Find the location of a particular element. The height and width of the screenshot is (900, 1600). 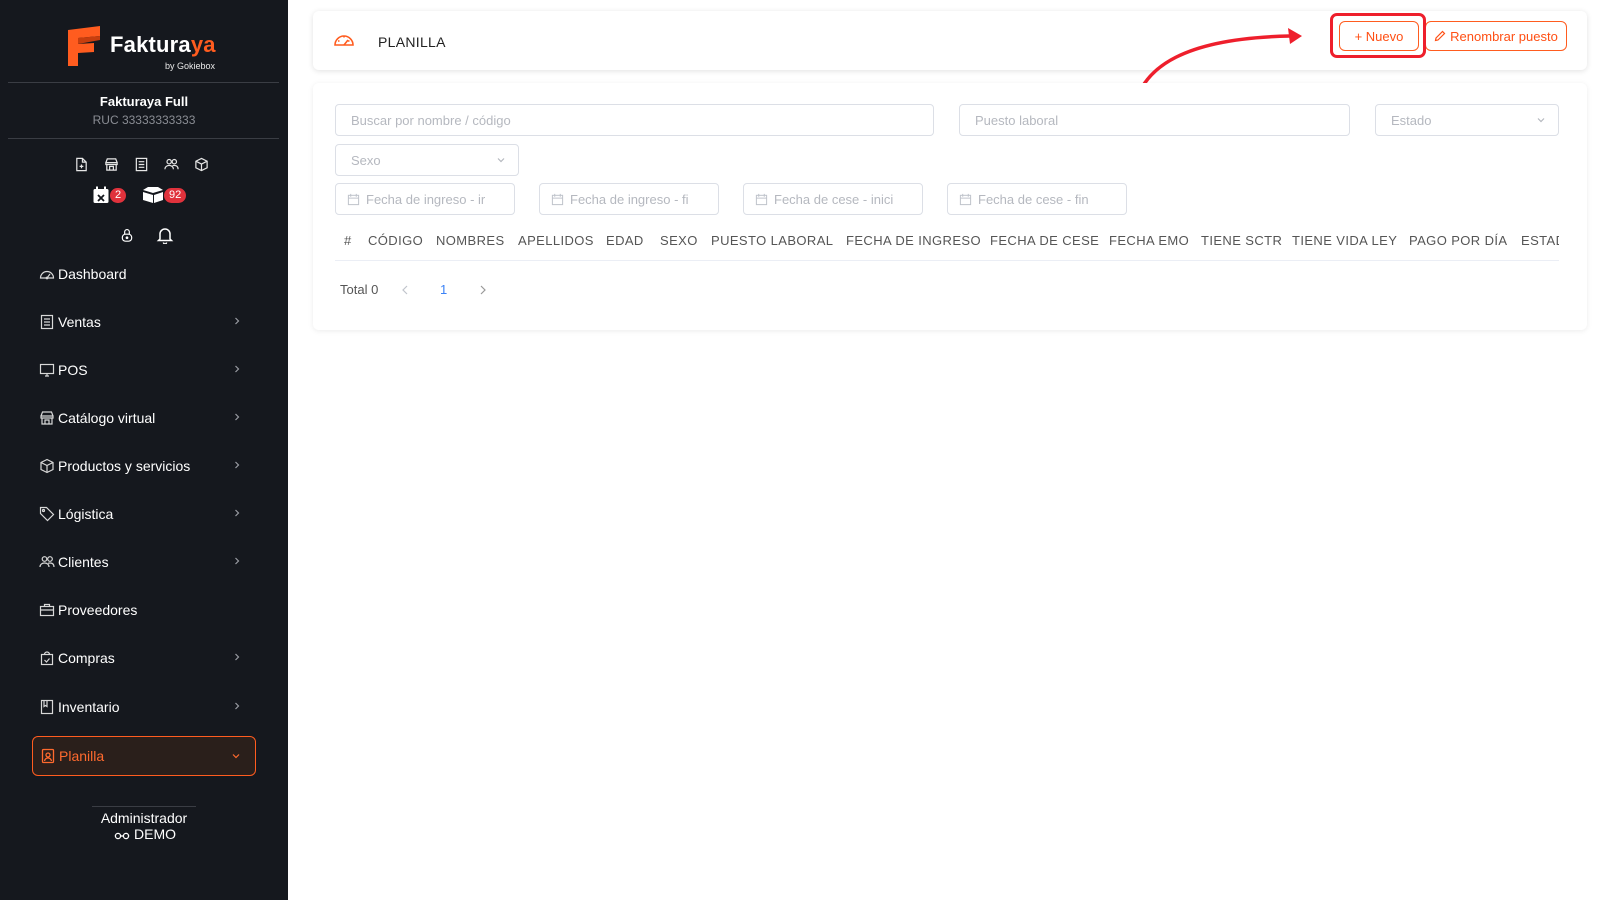

nav-item-dashboard: Dashboard is located at coordinates (144, 274).